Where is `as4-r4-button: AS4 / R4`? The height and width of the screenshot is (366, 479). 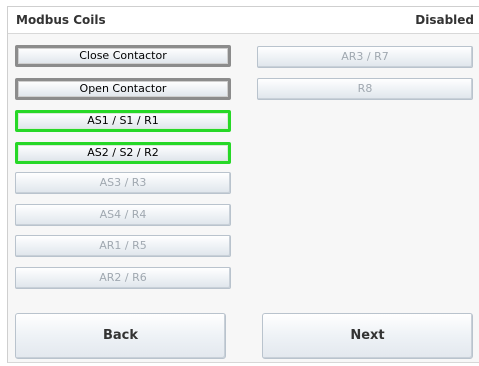
as4-r4-button: AS4 / R4 is located at coordinates (123, 215).